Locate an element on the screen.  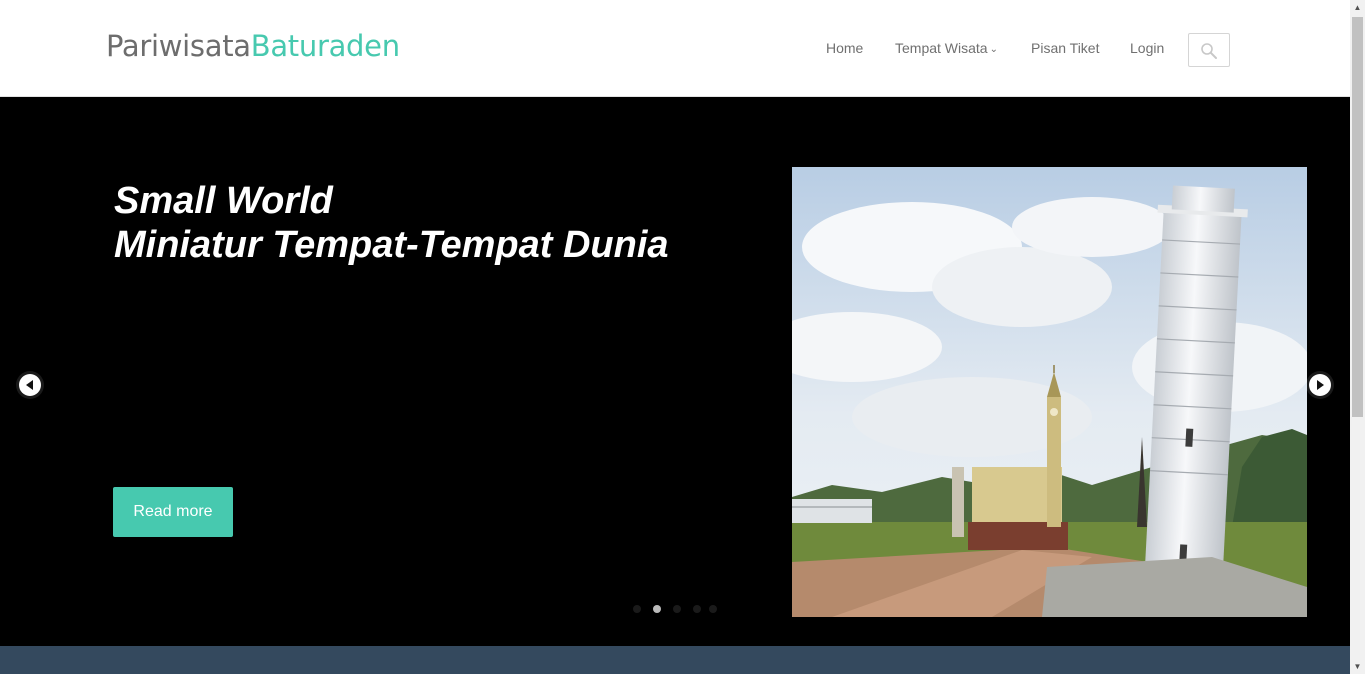
brand-logo-link: PariwisataBaturaden is located at coordinates (253, 46).